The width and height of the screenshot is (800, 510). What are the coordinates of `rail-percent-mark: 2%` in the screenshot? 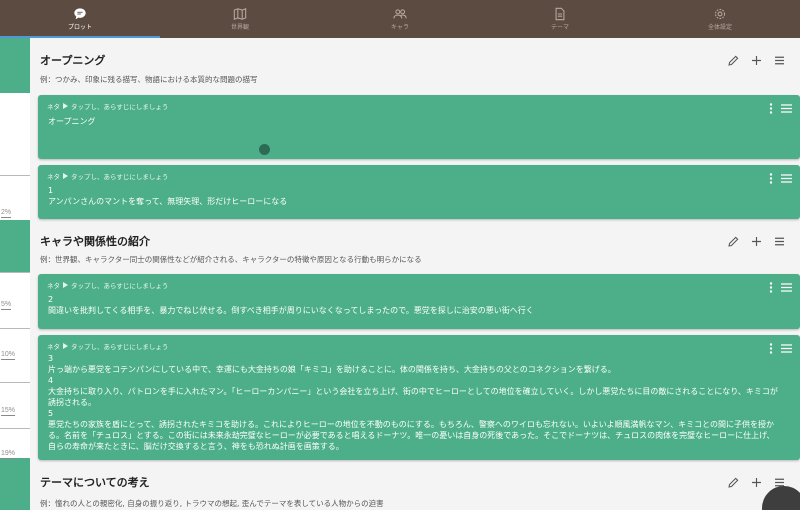 It's located at (15, 197).